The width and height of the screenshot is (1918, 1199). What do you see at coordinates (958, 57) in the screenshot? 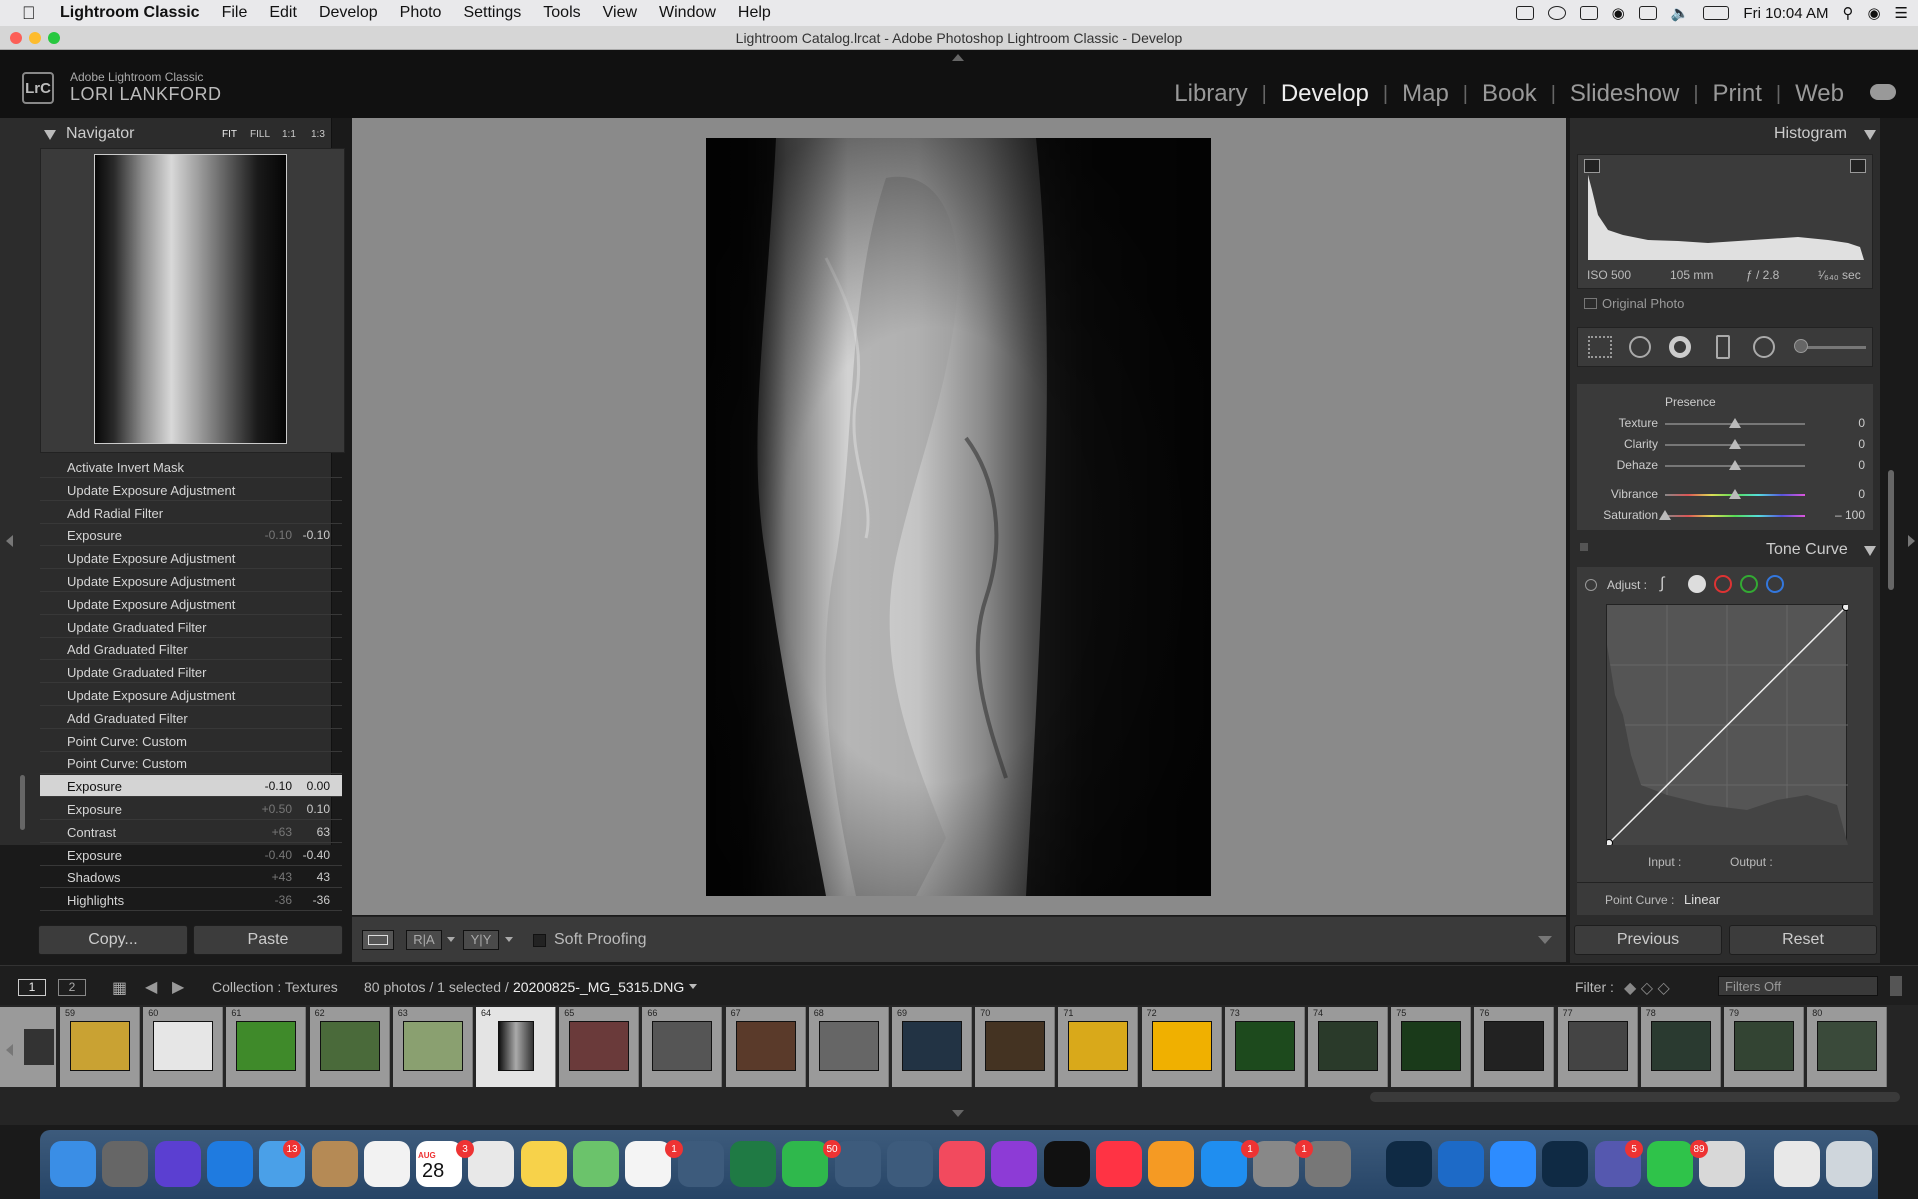
I see `collapse-top-panel-icon` at bounding box center [958, 57].